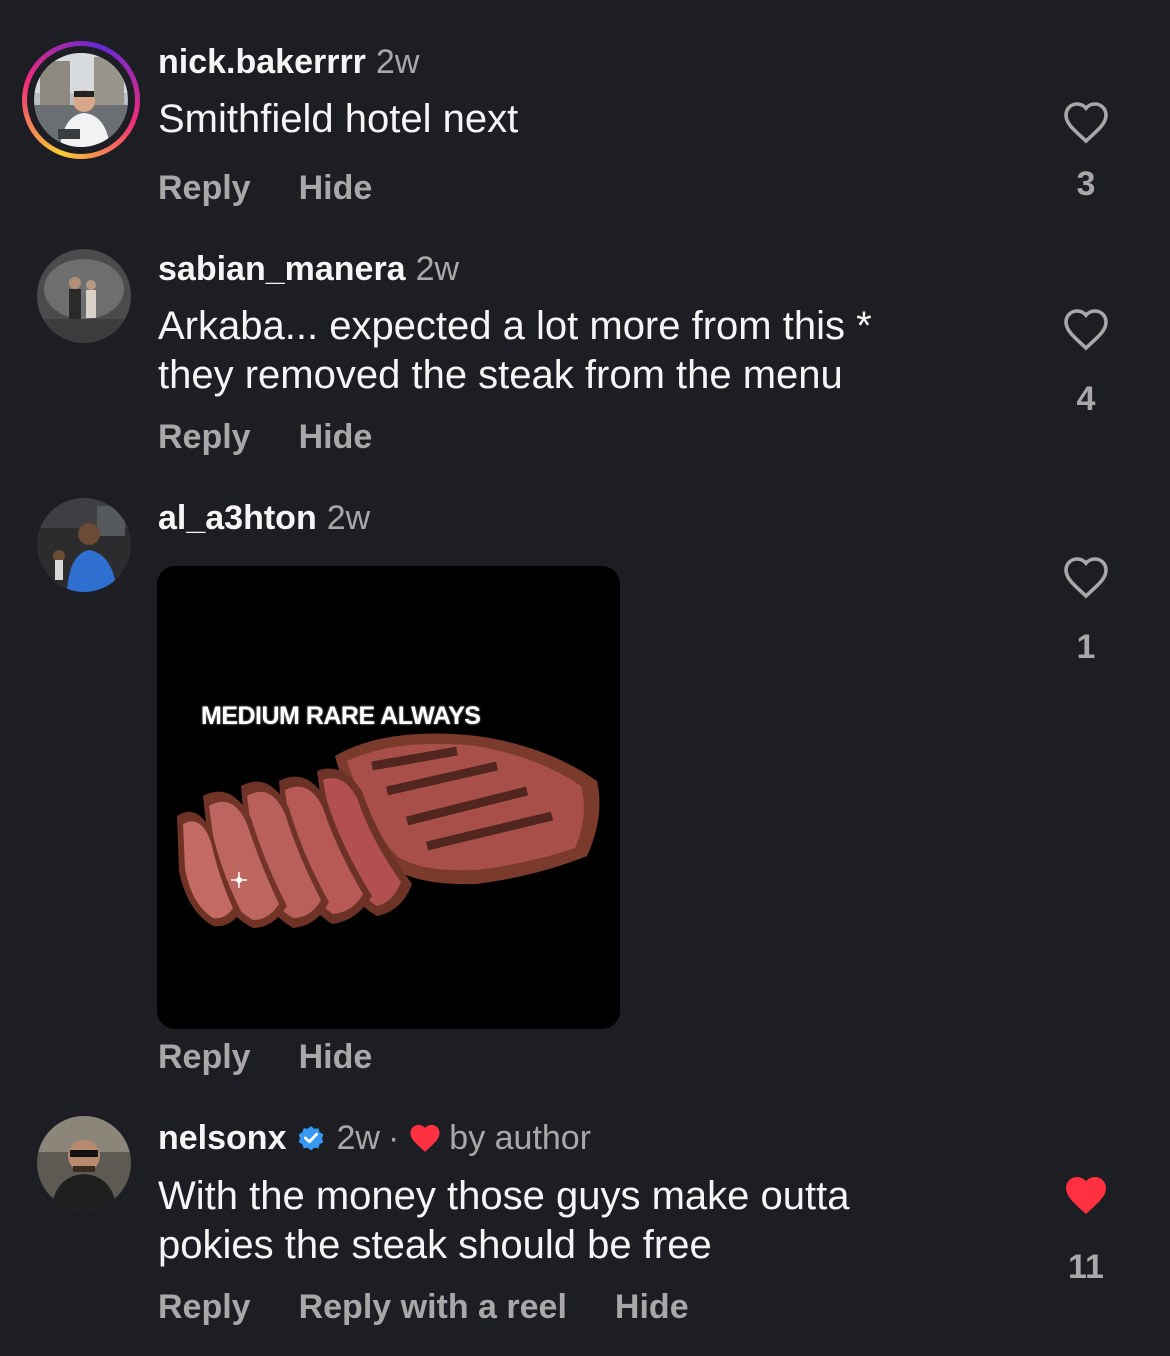  Describe the element at coordinates (433, 1307) in the screenshot. I see `reply-with-reel-button: Reply with a reel` at that location.